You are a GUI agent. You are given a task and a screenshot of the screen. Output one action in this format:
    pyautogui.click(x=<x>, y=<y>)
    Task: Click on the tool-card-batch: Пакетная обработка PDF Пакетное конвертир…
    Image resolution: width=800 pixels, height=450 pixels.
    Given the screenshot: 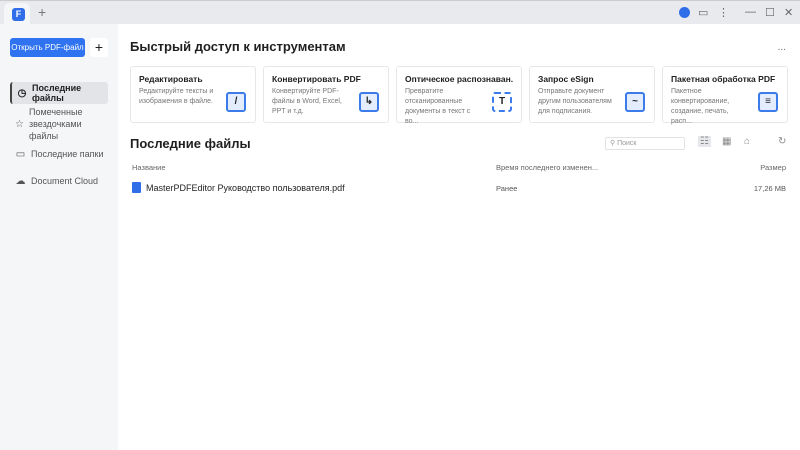 What is the action you would take?
    pyautogui.click(x=725, y=95)
    